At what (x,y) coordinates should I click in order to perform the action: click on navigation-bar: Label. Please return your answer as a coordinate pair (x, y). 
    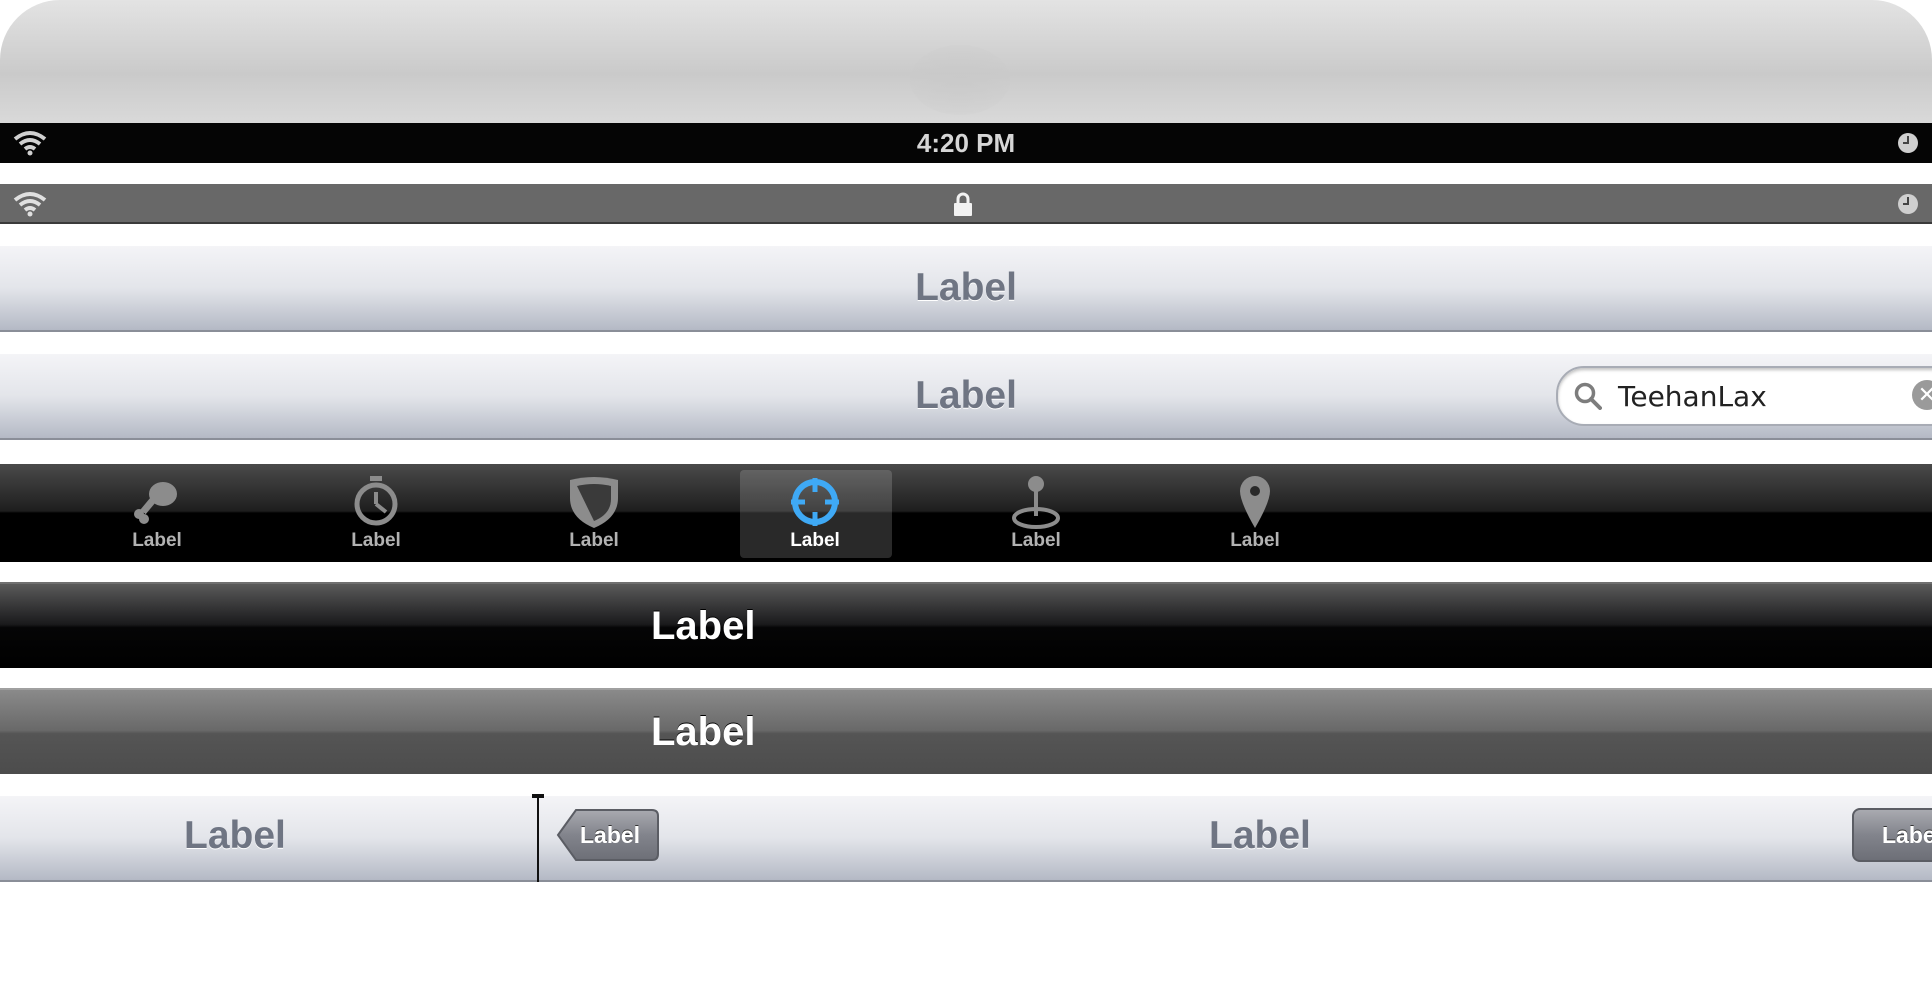
    Looking at the image, I should click on (966, 289).